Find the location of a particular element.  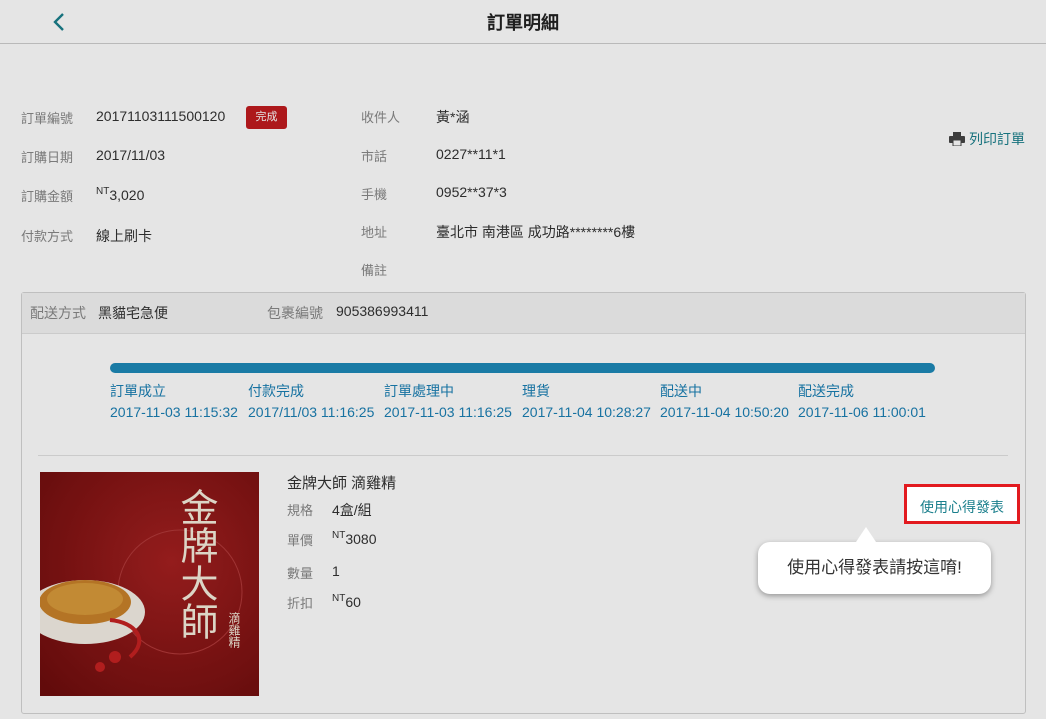

order-date-label: 訂購日期 is located at coordinates (47, 157).